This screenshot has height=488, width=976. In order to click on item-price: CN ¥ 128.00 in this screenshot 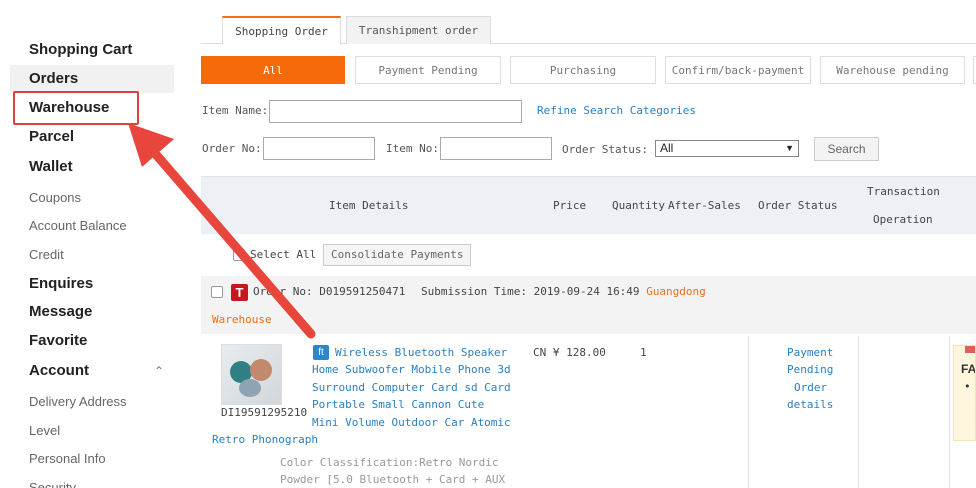, I will do `click(569, 352)`.